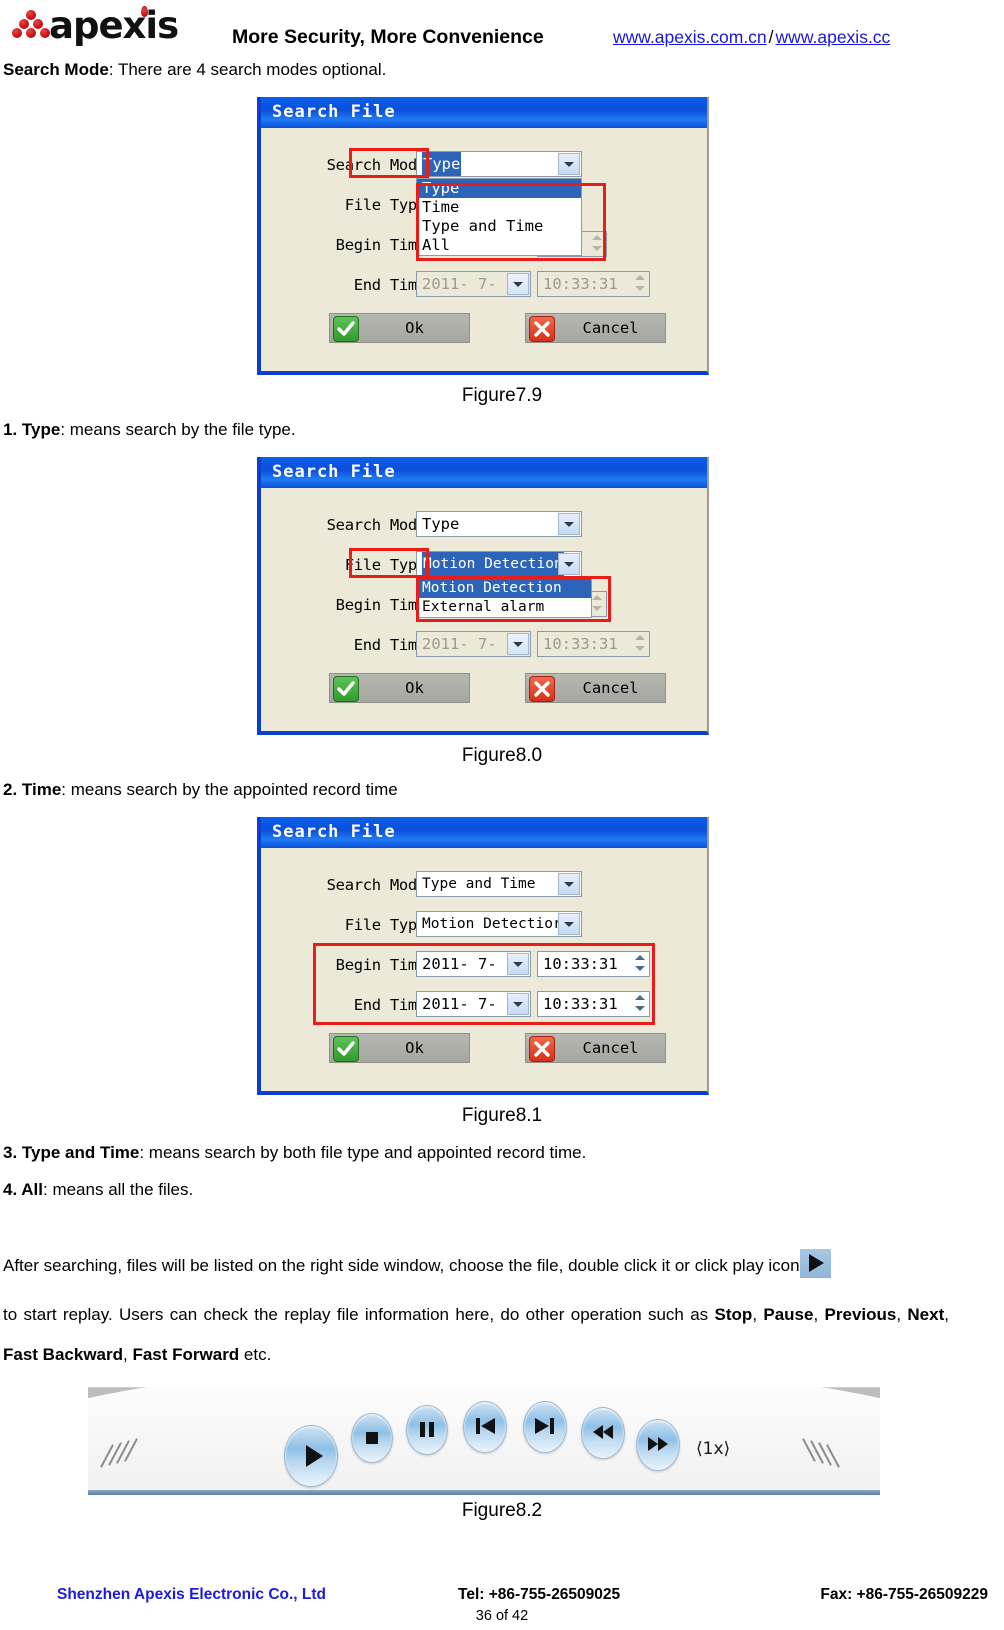  What do you see at coordinates (427, 1430) in the screenshot?
I see `pause-button` at bounding box center [427, 1430].